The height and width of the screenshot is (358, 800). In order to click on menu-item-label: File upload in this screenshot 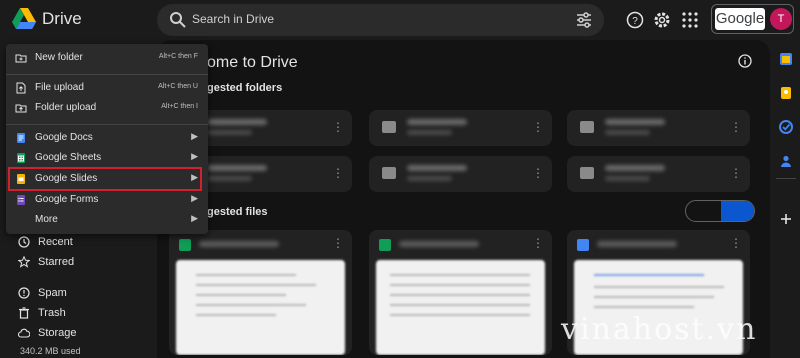, I will do `click(59, 87)`.